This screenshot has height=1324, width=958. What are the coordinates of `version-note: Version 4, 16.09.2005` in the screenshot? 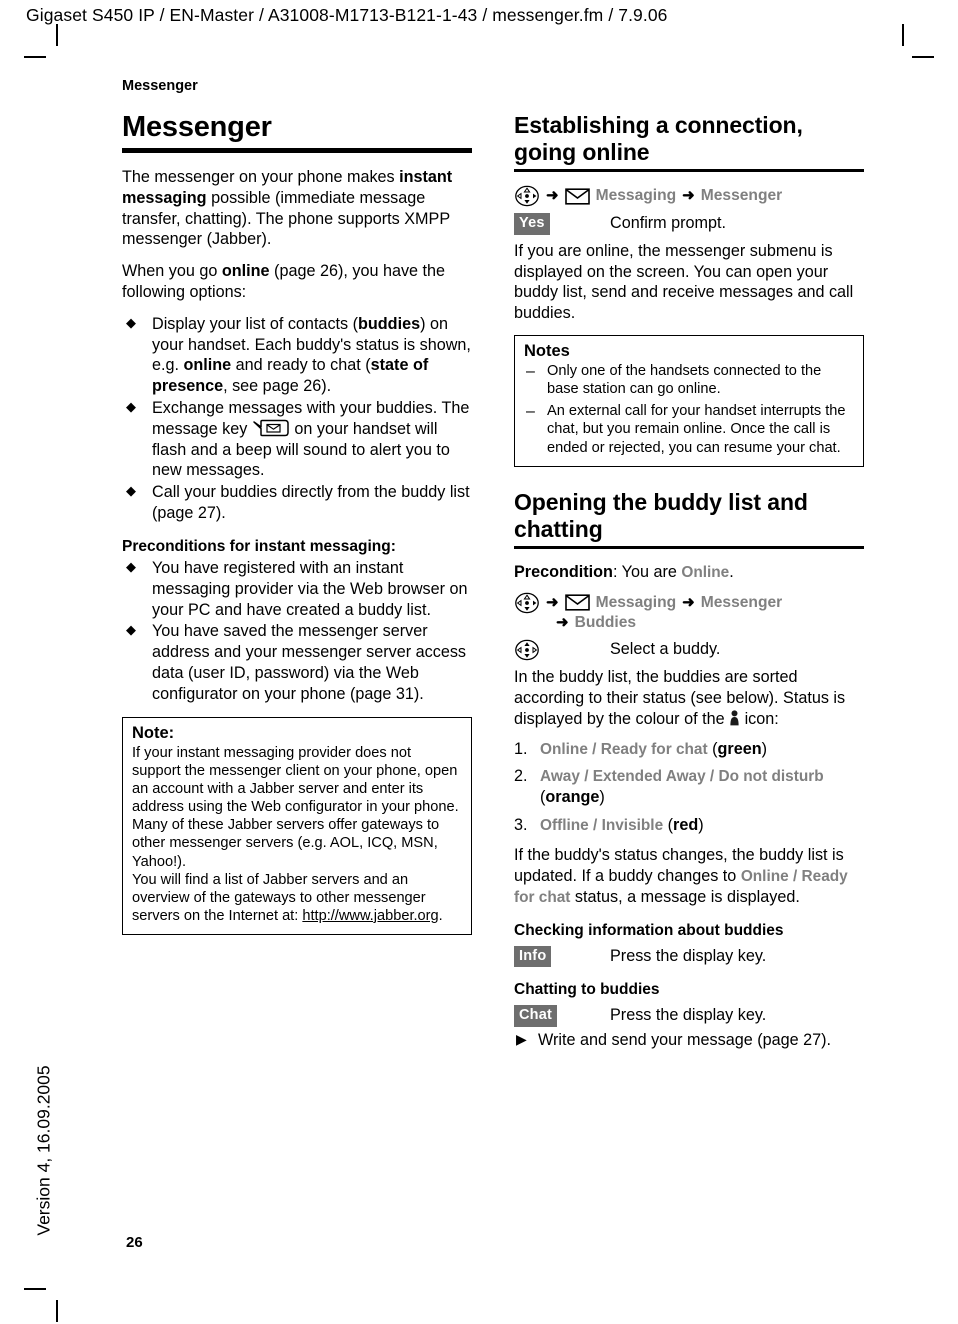 It's located at (43, 1150).